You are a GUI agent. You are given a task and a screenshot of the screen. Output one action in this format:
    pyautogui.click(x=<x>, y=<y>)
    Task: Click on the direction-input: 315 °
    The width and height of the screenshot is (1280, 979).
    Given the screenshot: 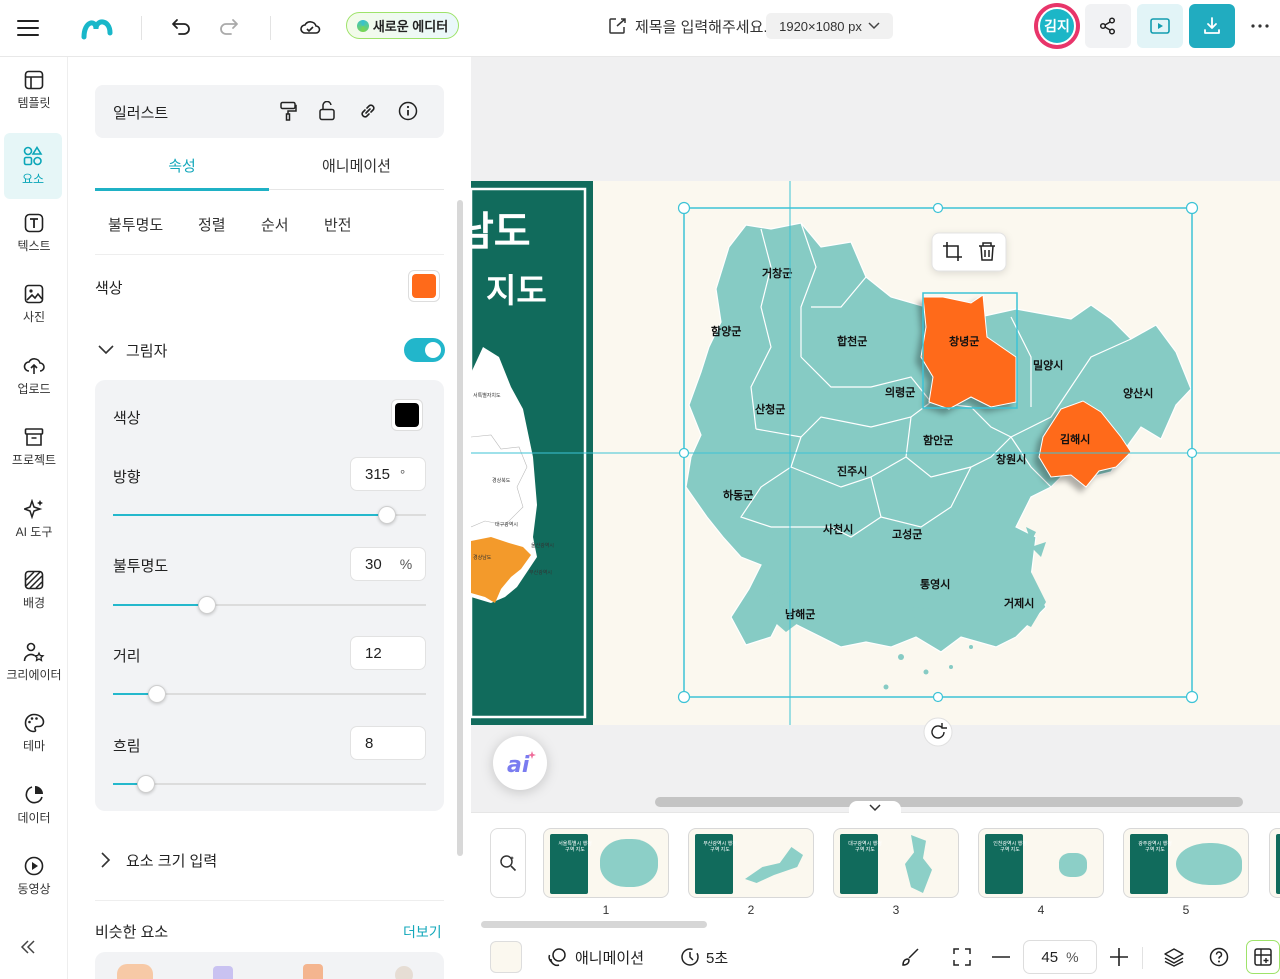 What is the action you would take?
    pyautogui.click(x=388, y=474)
    